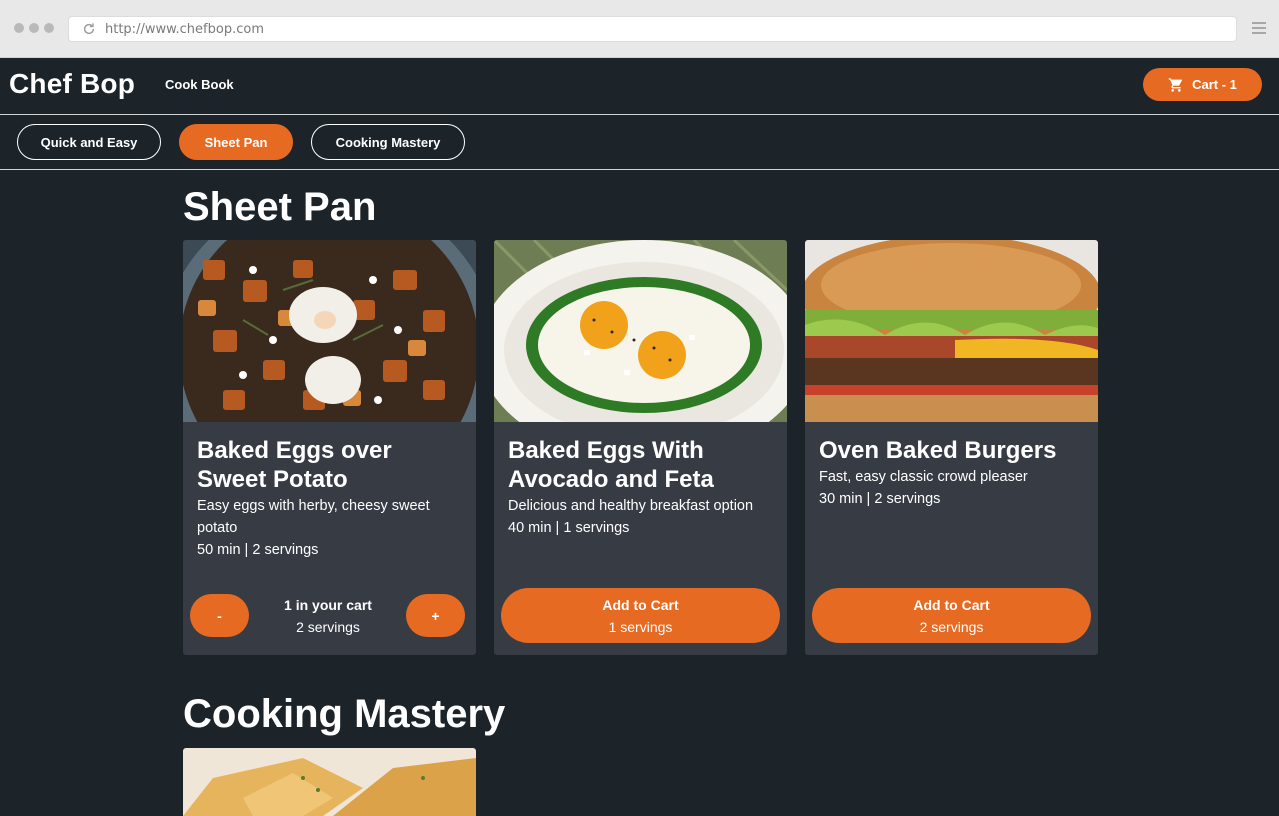  I want to click on category-tabs: Quick and Easy Sheet Pan Cooking Mastery, so click(639, 142).